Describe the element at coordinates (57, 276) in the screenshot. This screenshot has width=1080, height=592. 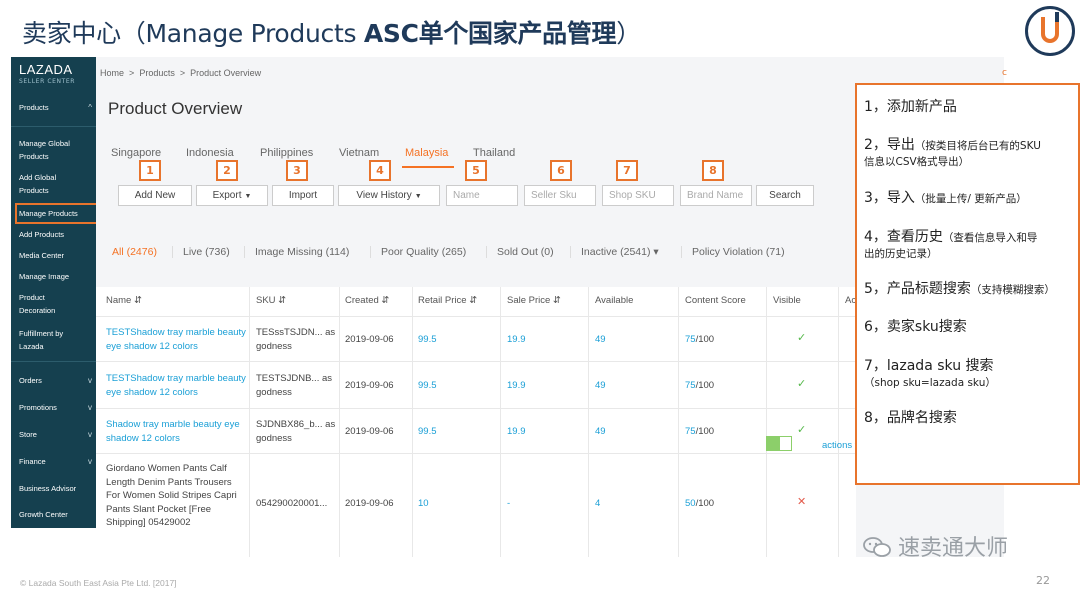
I see `sidebar-item-manage-image: Manage Image` at that location.